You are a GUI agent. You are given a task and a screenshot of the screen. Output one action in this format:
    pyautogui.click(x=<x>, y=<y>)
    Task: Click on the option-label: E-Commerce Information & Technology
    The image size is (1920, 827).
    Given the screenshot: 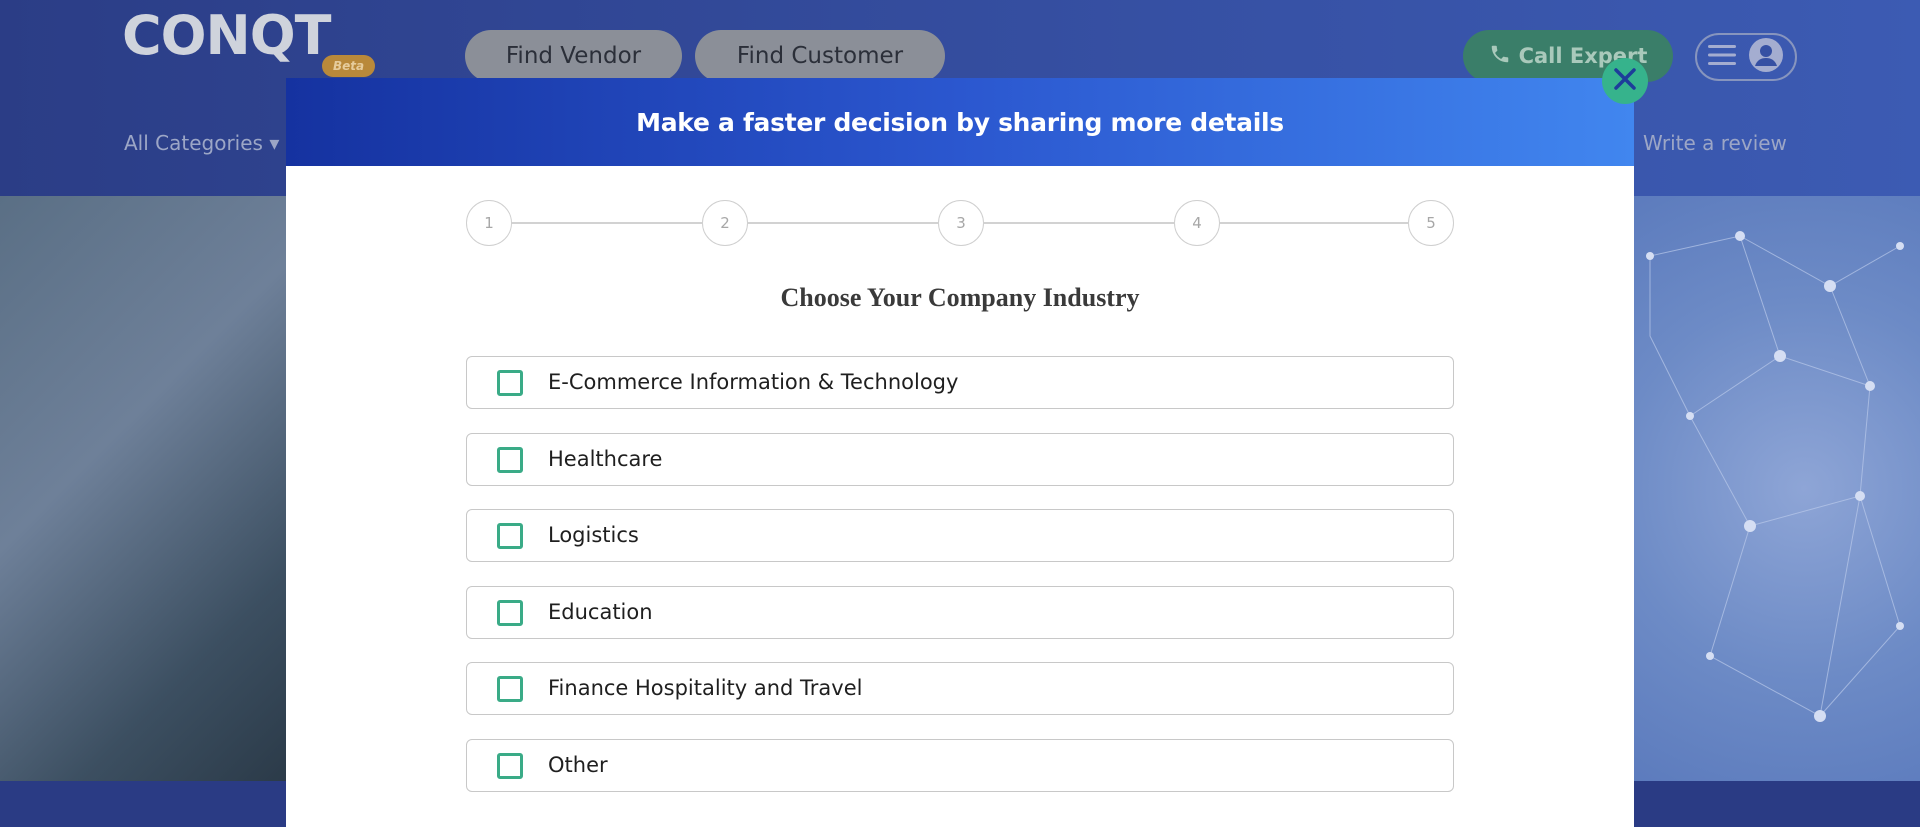 What is the action you would take?
    pyautogui.click(x=753, y=382)
    